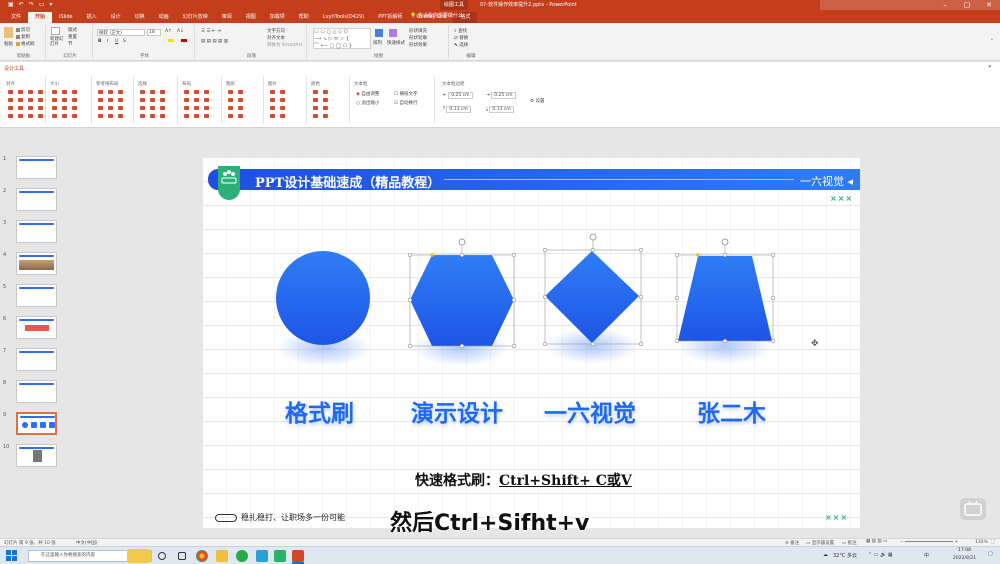  What do you see at coordinates (277, 17) in the screenshot?
I see `tab-10: 加载项` at bounding box center [277, 17].